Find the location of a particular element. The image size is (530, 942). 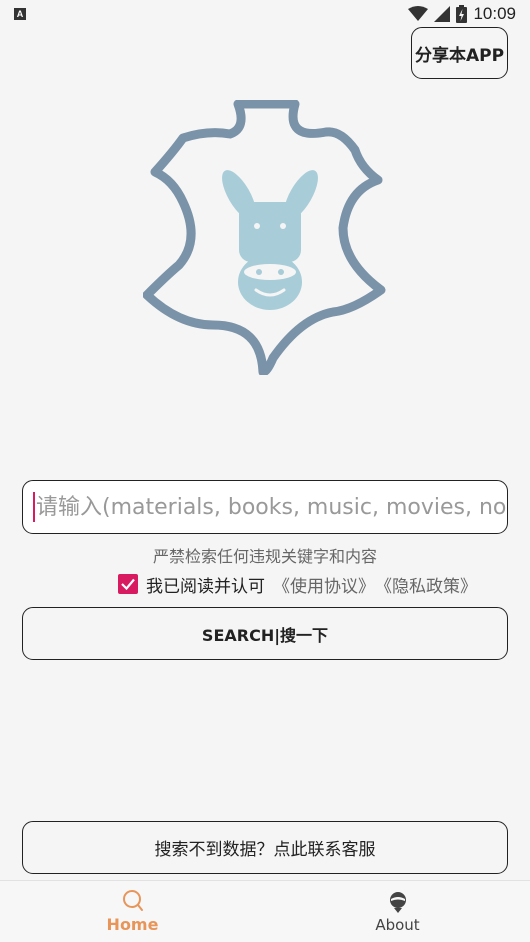

agreement-row: 我已阅读并认可 《使用协议》 《隐私政策》 is located at coordinates (297, 584).